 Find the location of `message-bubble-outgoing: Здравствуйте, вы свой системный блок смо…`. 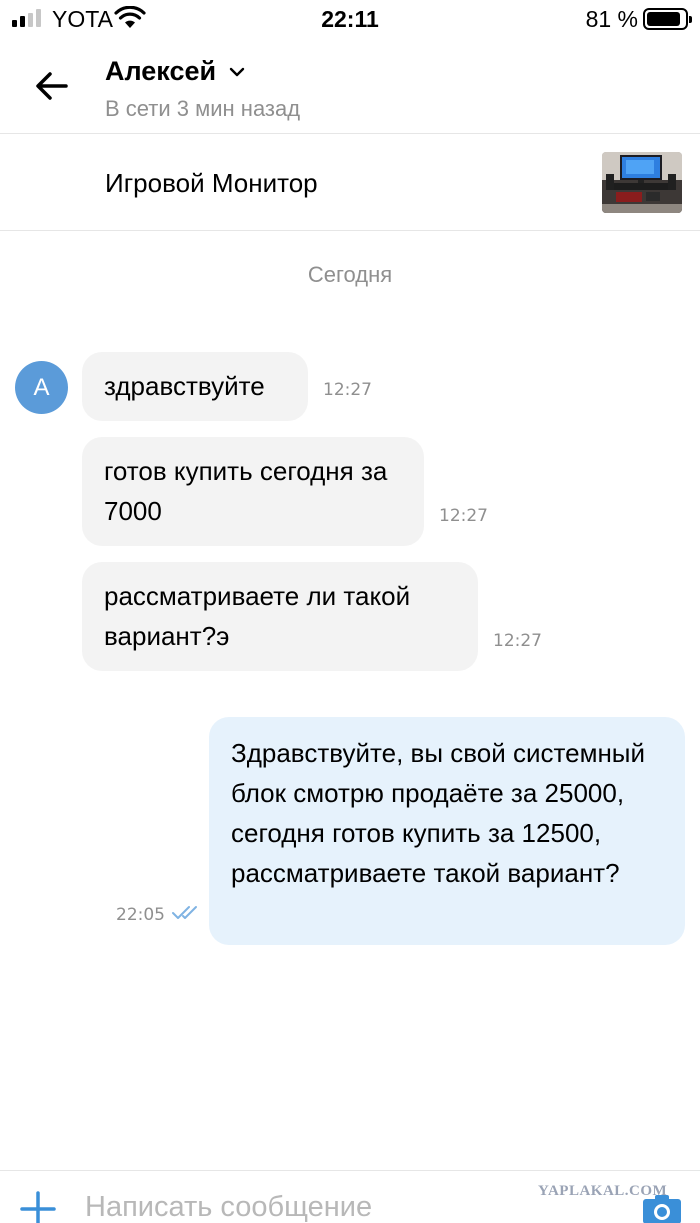

message-bubble-outgoing: Здравствуйте, вы свой системный блок смо… is located at coordinates (447, 831).